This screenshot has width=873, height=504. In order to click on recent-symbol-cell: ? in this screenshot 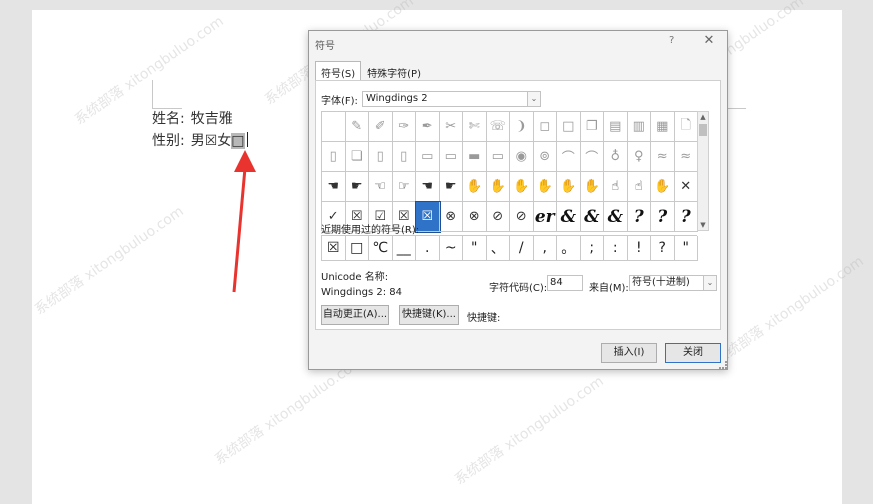, I will do `click(663, 248)`.